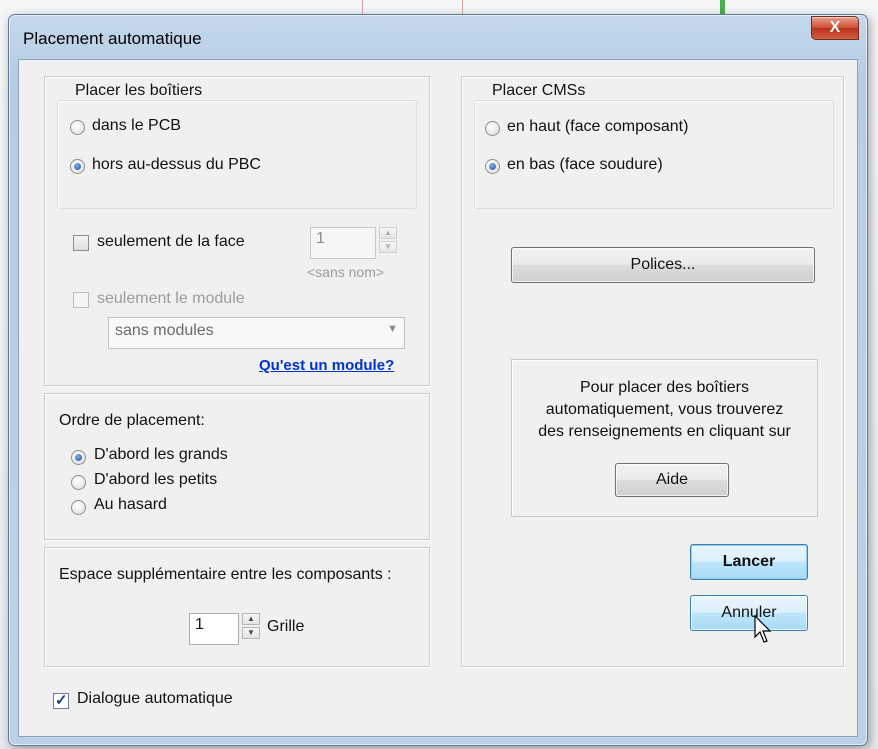 This screenshot has width=878, height=749. I want to click on radio-en-bas-label: en bas (face soudure), so click(585, 165).